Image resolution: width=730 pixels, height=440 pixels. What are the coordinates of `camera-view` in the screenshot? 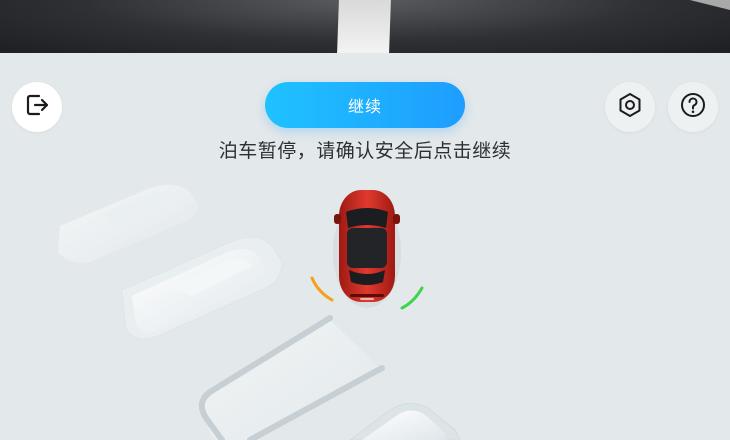 It's located at (365, 26).